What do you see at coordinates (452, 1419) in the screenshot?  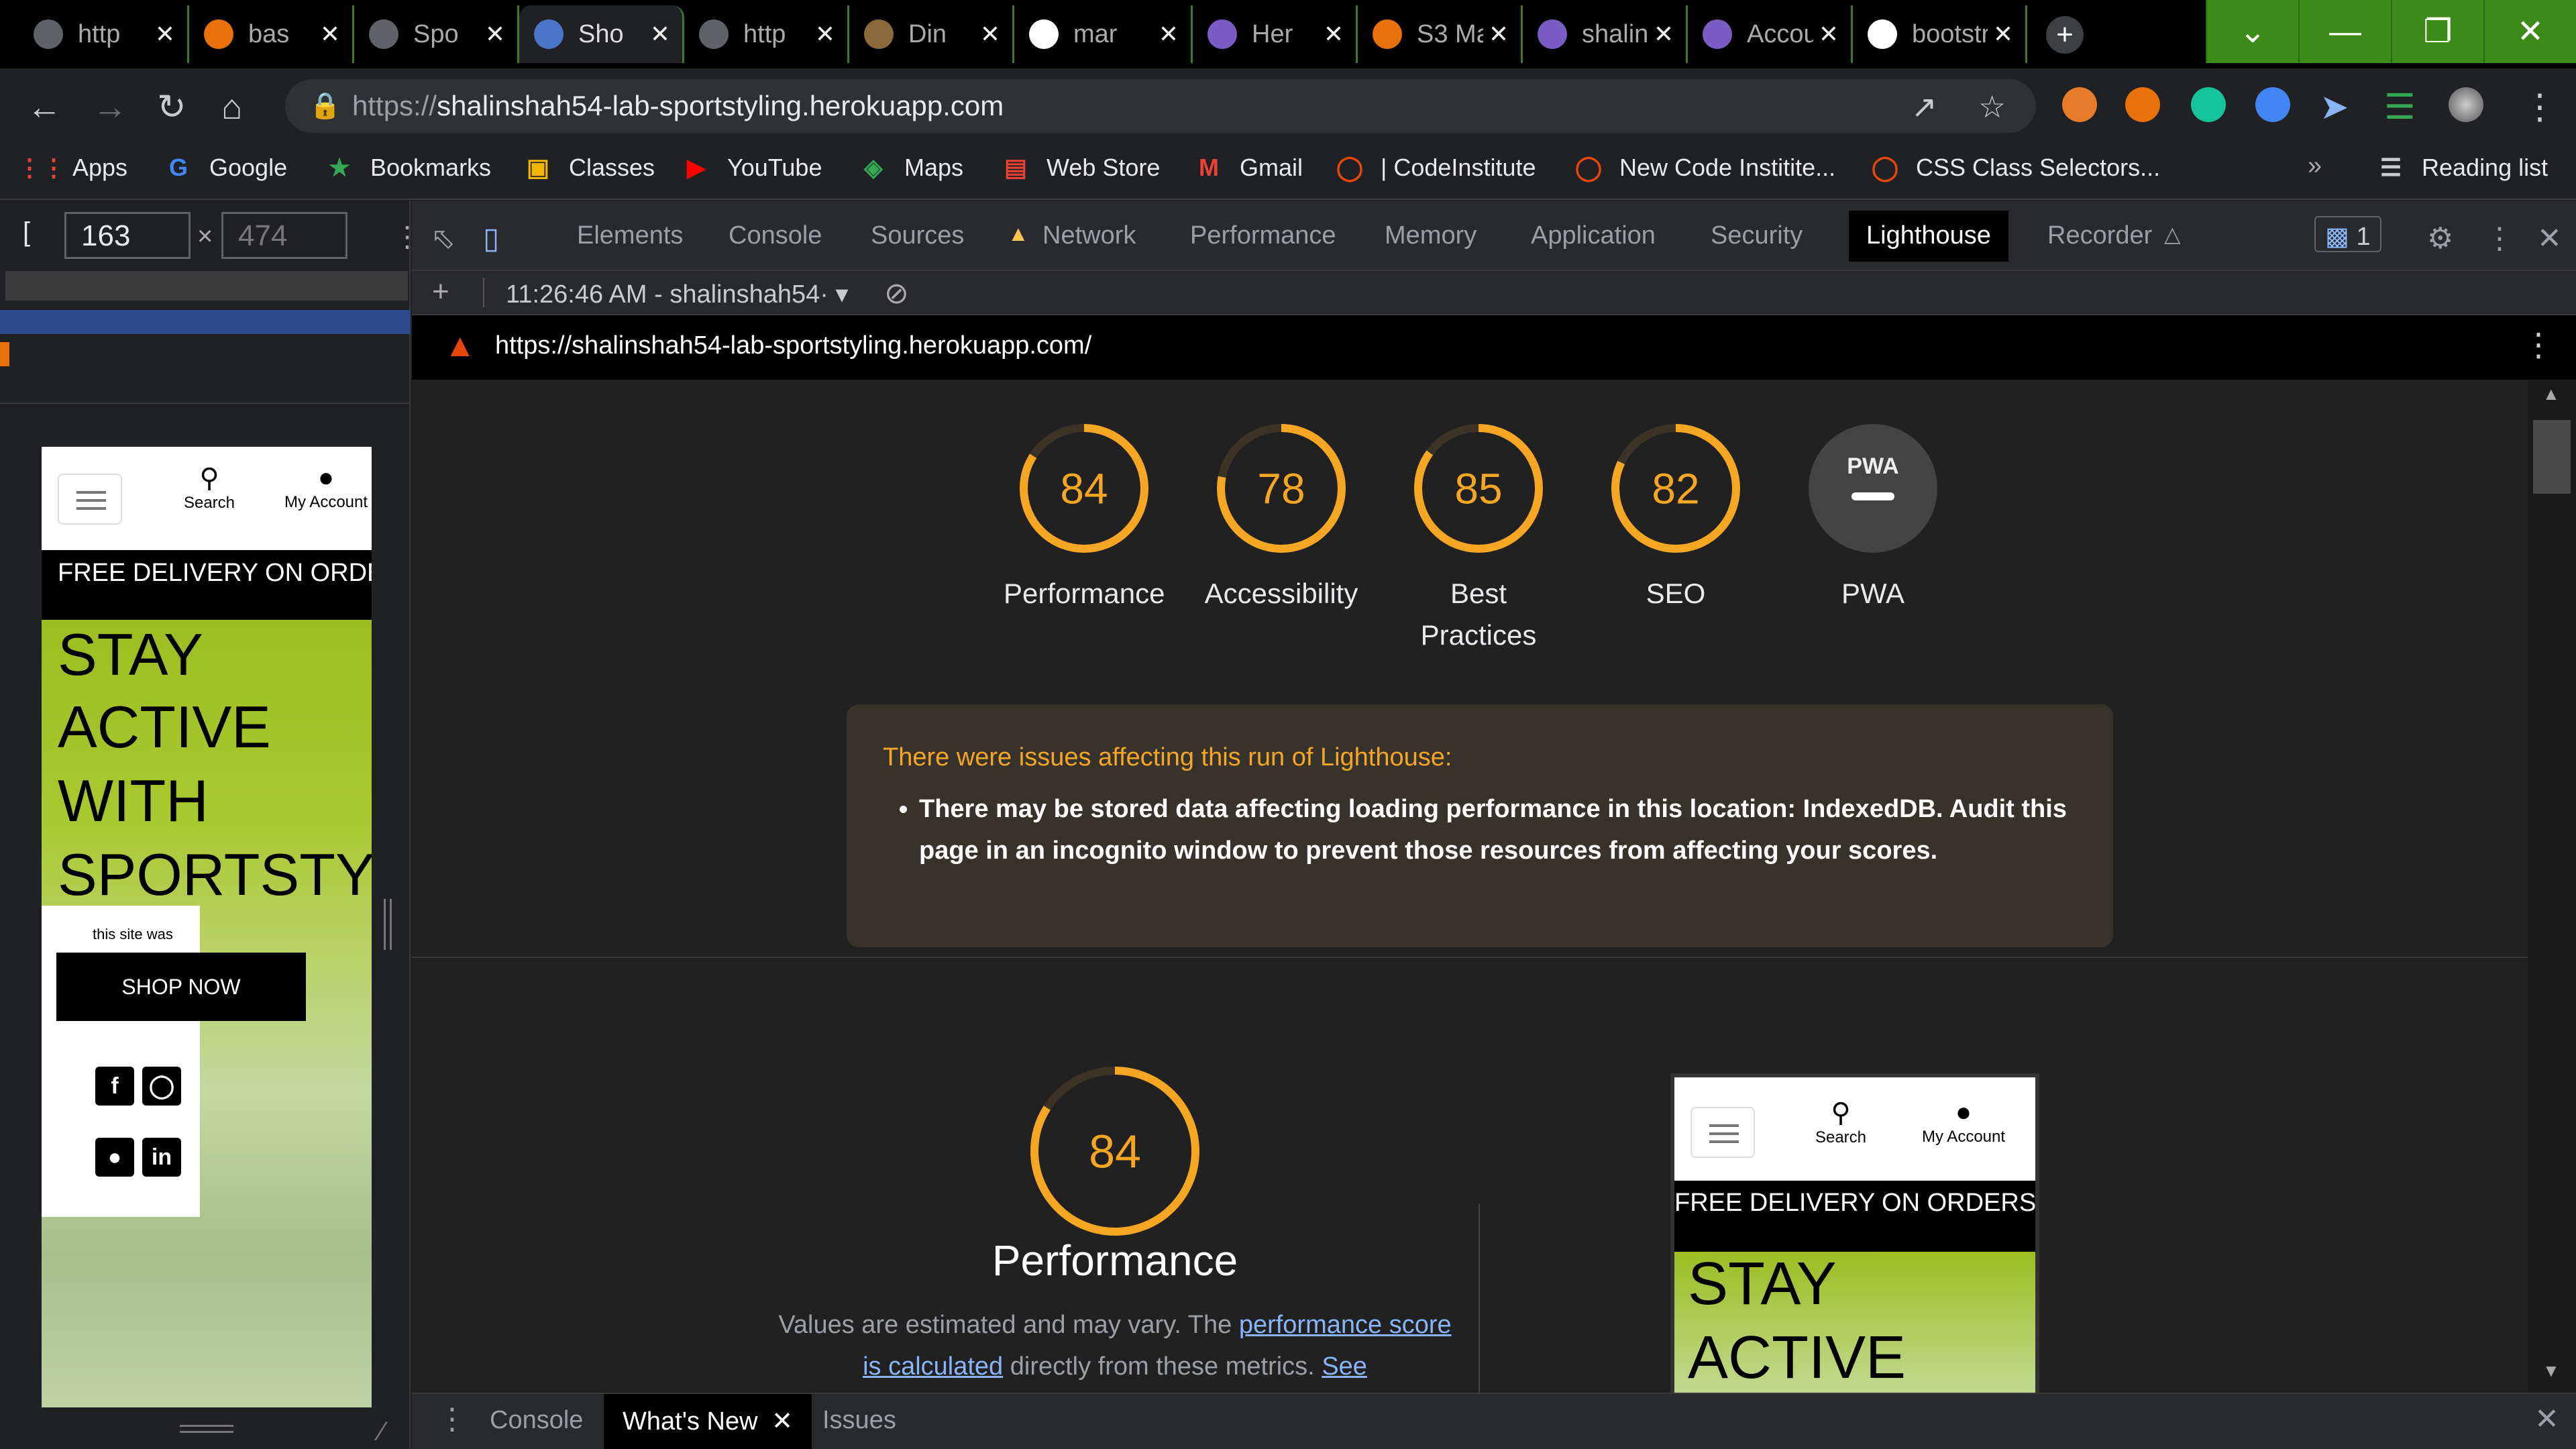 I see `drawer-menu-icon: ⋮` at bounding box center [452, 1419].